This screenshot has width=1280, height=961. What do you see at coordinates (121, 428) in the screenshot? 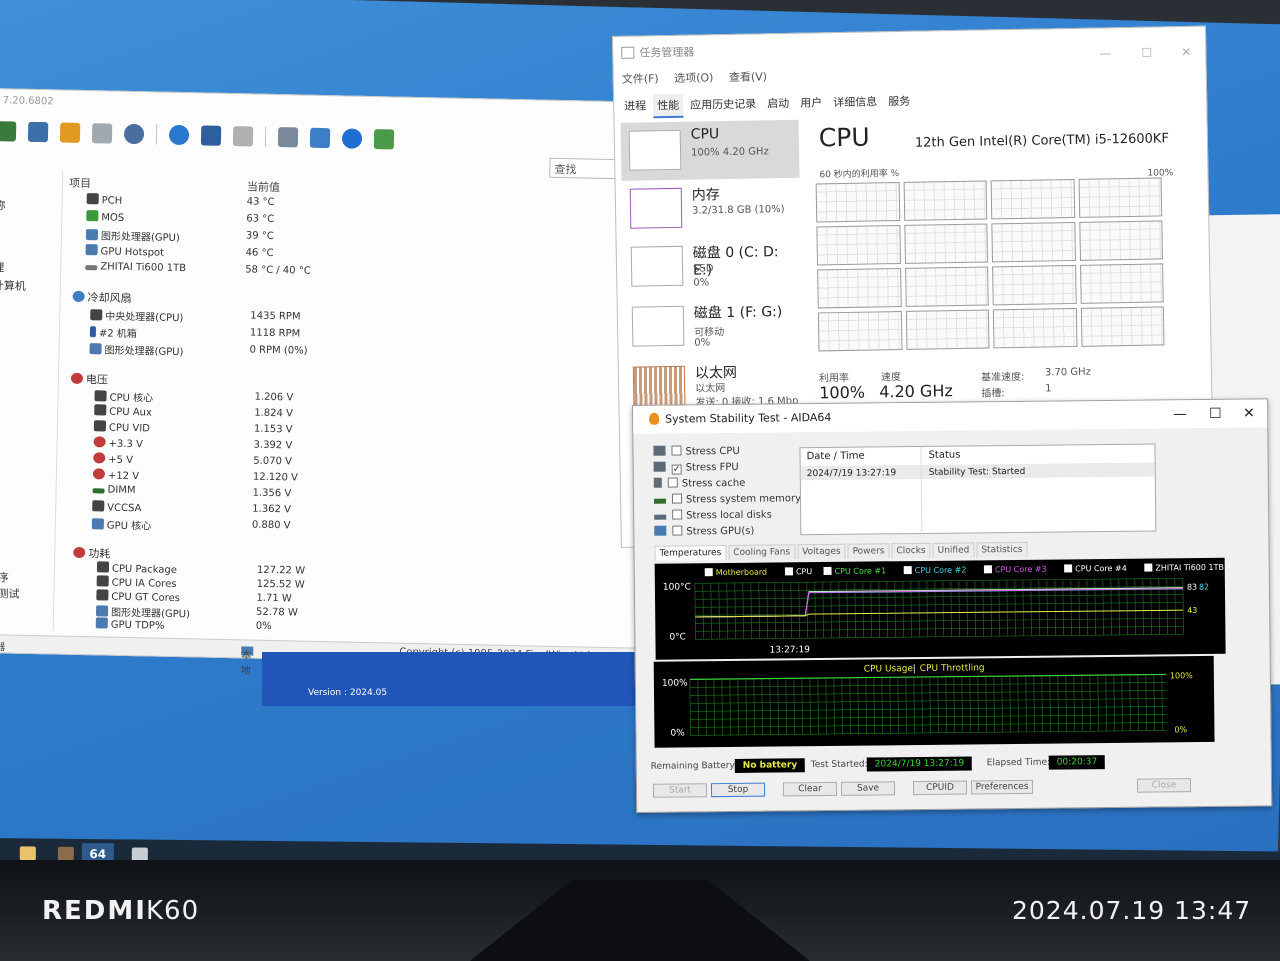
I see `table-row: CPU VID` at bounding box center [121, 428].